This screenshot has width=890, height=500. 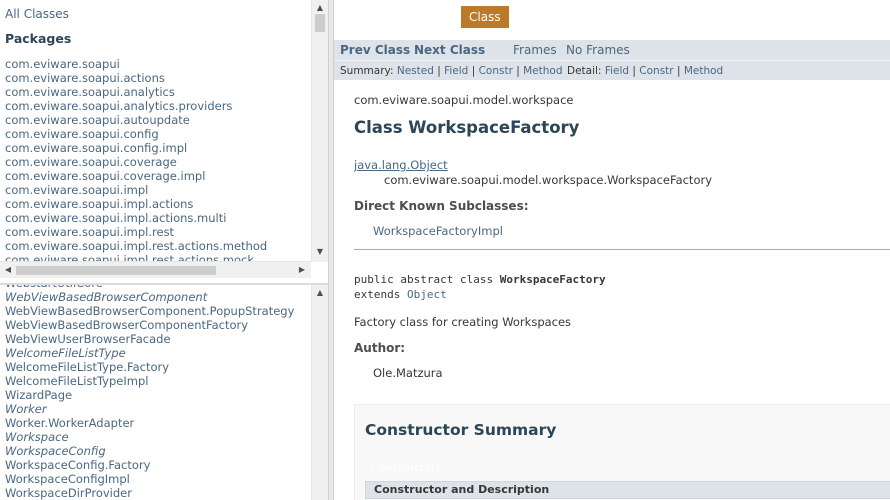 I want to click on summary-field-link: Field, so click(x=456, y=71).